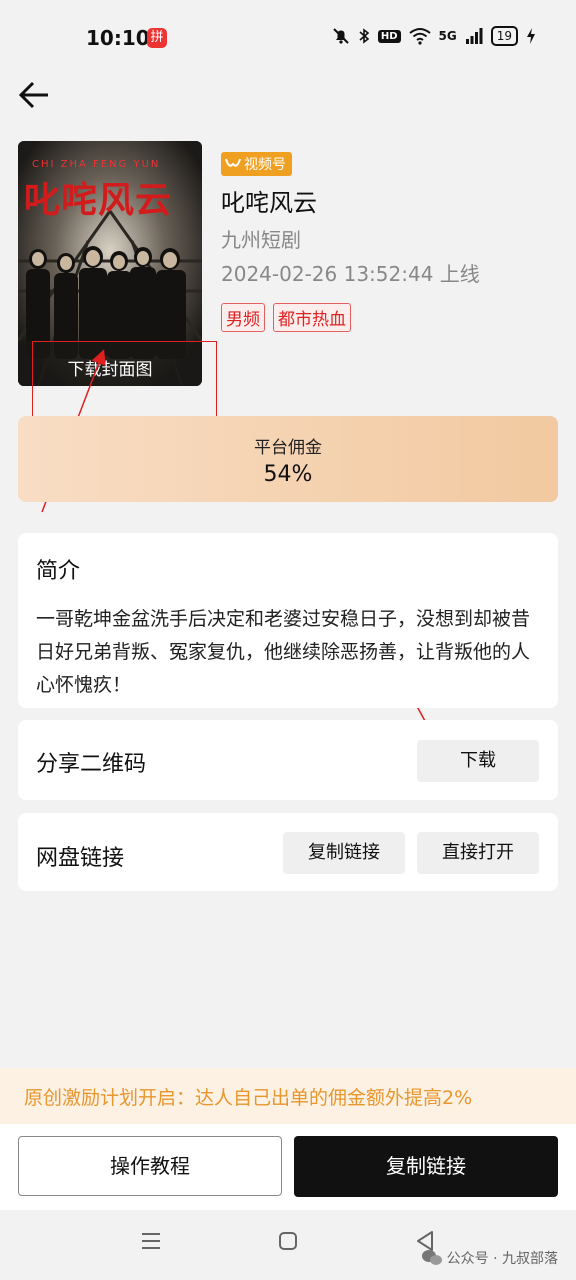 The image size is (576, 1280). What do you see at coordinates (364, 36) in the screenshot?
I see `bluetooth-icon` at bounding box center [364, 36].